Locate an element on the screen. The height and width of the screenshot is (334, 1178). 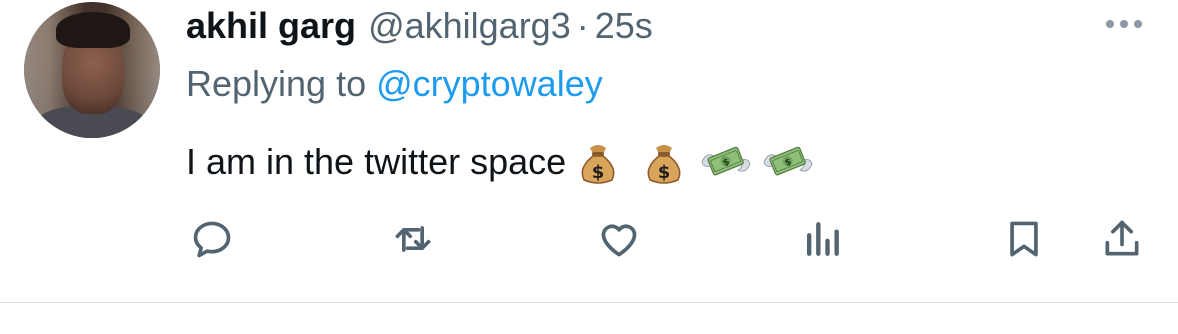
reply-button is located at coordinates (212, 239).